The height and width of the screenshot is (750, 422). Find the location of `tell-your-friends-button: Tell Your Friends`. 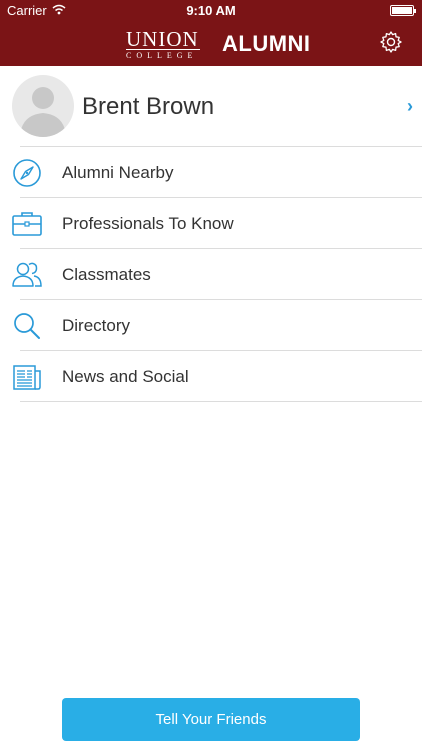

tell-your-friends-button: Tell Your Friends is located at coordinates (211, 719).